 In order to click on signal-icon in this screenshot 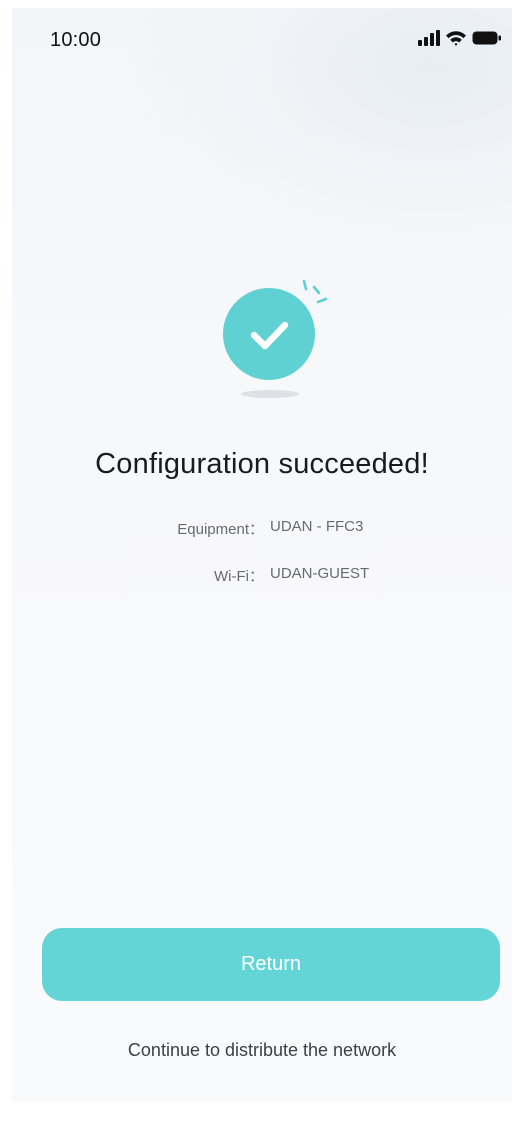, I will do `click(429, 40)`.